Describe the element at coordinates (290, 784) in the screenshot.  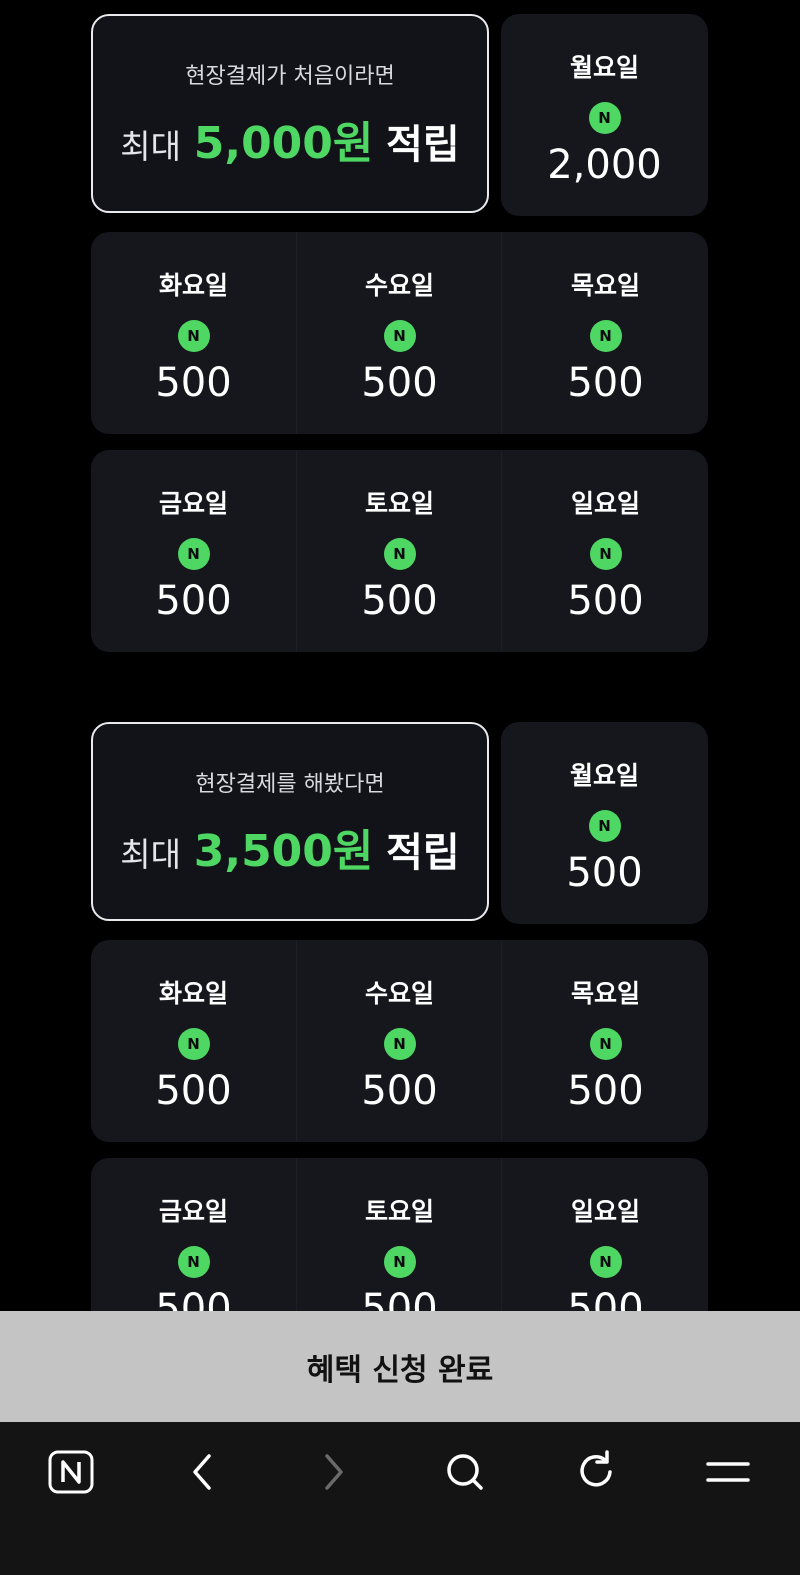
I see `hero-subtitle: 현장결제를 해봤다면` at that location.